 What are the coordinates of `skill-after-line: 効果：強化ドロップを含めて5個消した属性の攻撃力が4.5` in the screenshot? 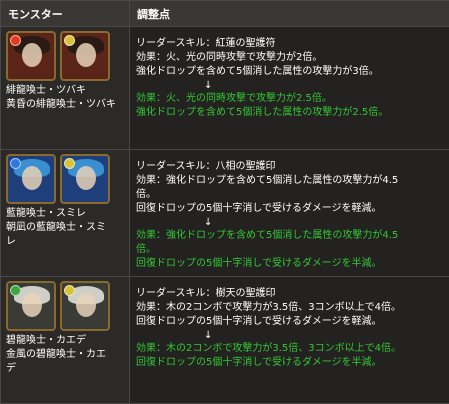 It's located at (267, 235).